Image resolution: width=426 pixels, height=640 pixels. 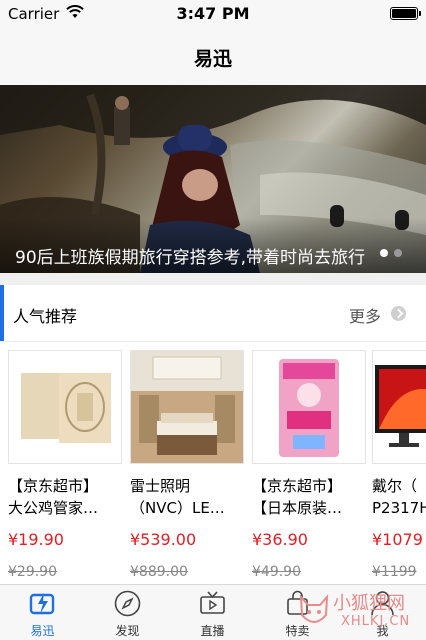 I want to click on compass-icon, so click(x=127, y=603).